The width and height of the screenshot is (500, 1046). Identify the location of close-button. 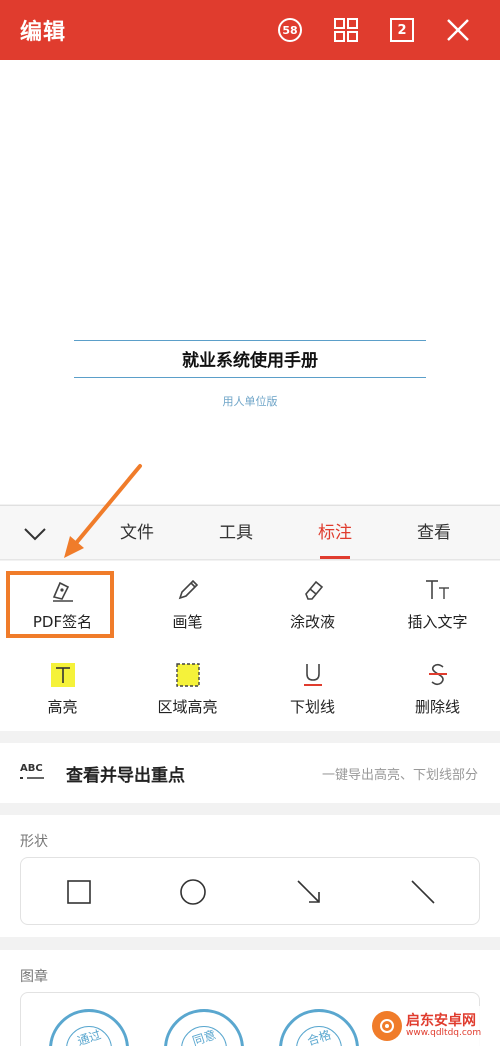
(458, 30).